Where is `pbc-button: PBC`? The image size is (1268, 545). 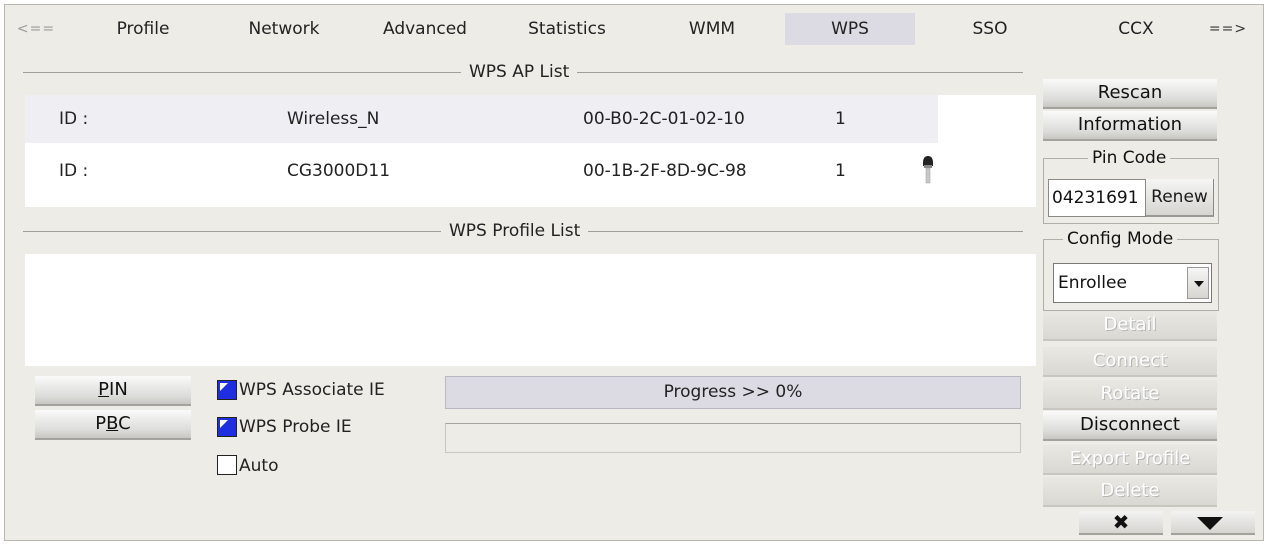
pbc-button: PBC is located at coordinates (113, 425).